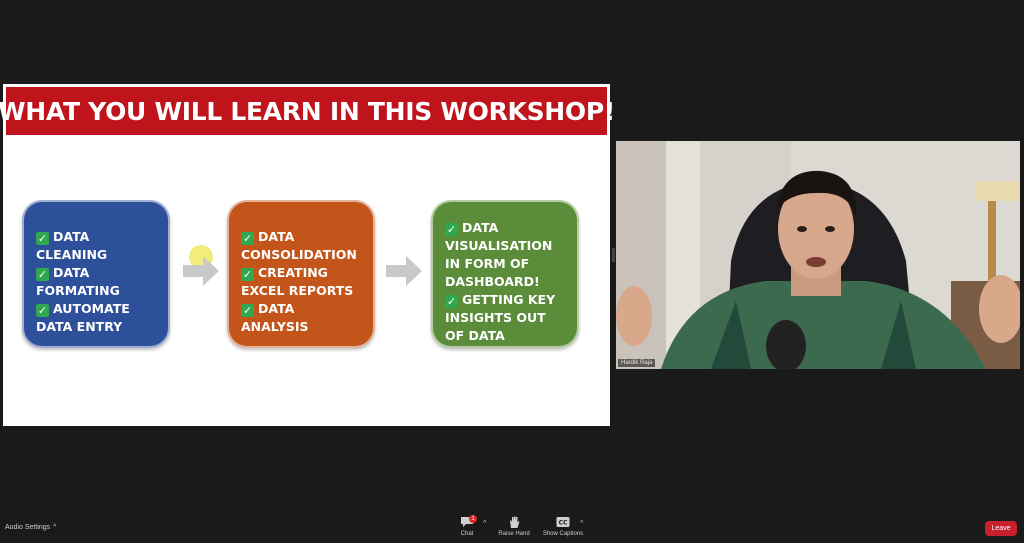 The width and height of the screenshot is (1024, 543). Describe the element at coordinates (500, 317) in the screenshot. I see `topic-item: ✓ GETTING KEY INSIGHTS OUT OF DATA` at that location.